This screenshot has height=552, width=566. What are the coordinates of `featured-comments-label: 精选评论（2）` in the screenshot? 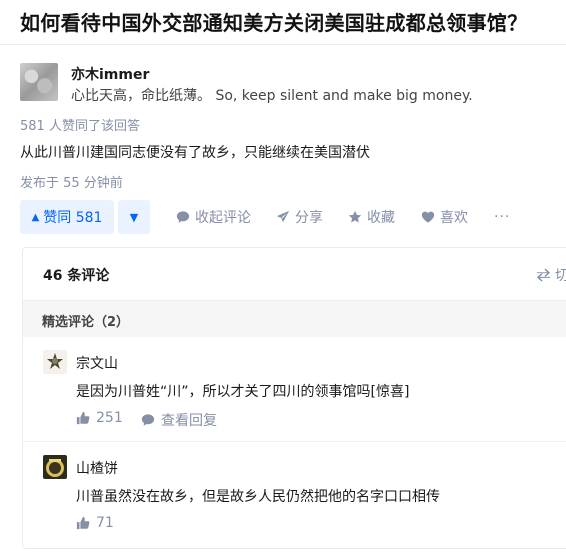 It's located at (86, 322).